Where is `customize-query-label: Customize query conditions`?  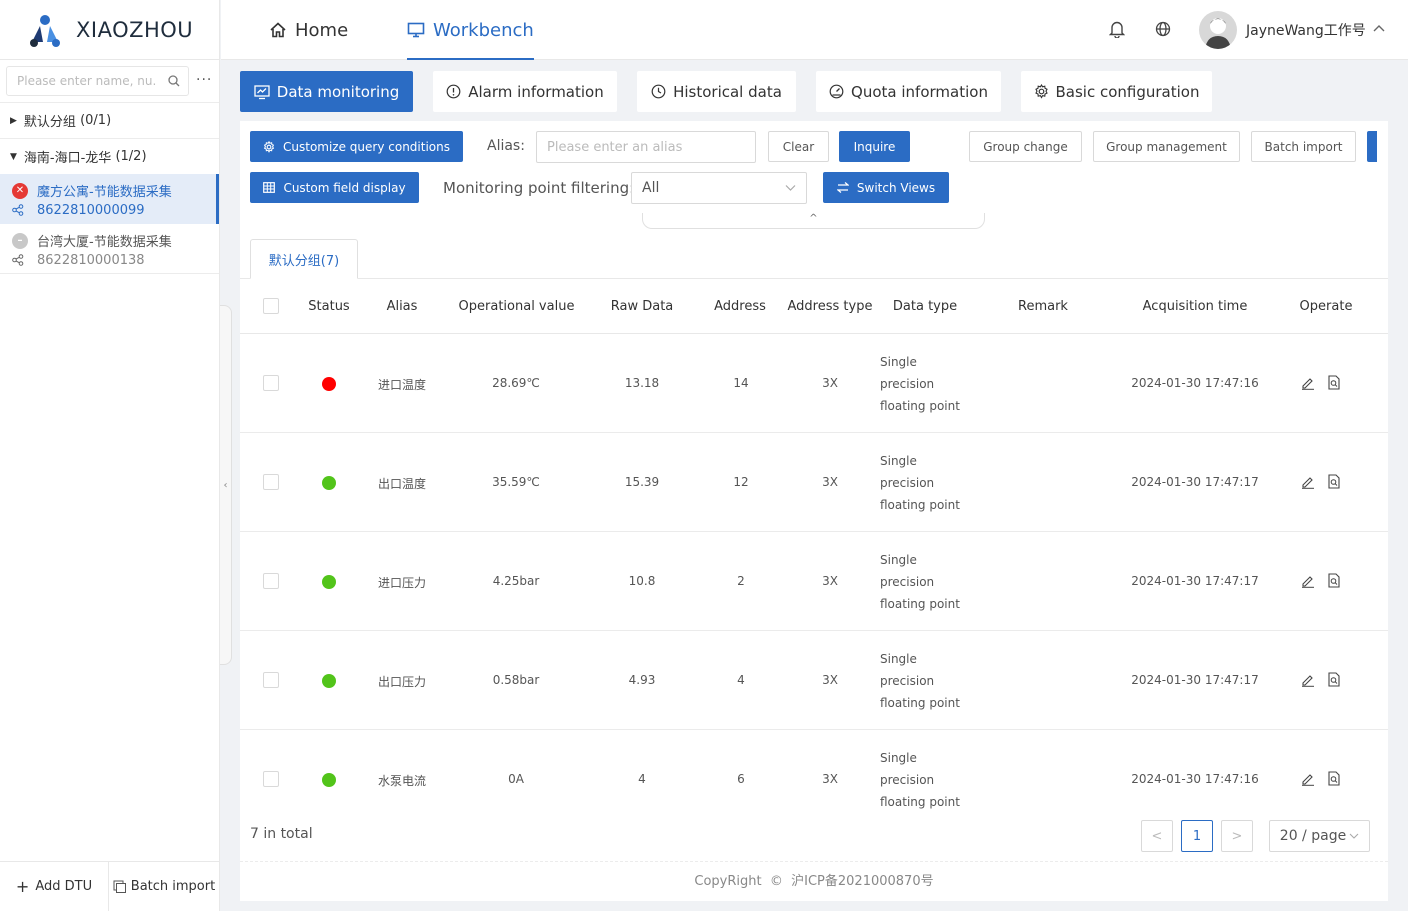 customize-query-label: Customize query conditions is located at coordinates (366, 146).